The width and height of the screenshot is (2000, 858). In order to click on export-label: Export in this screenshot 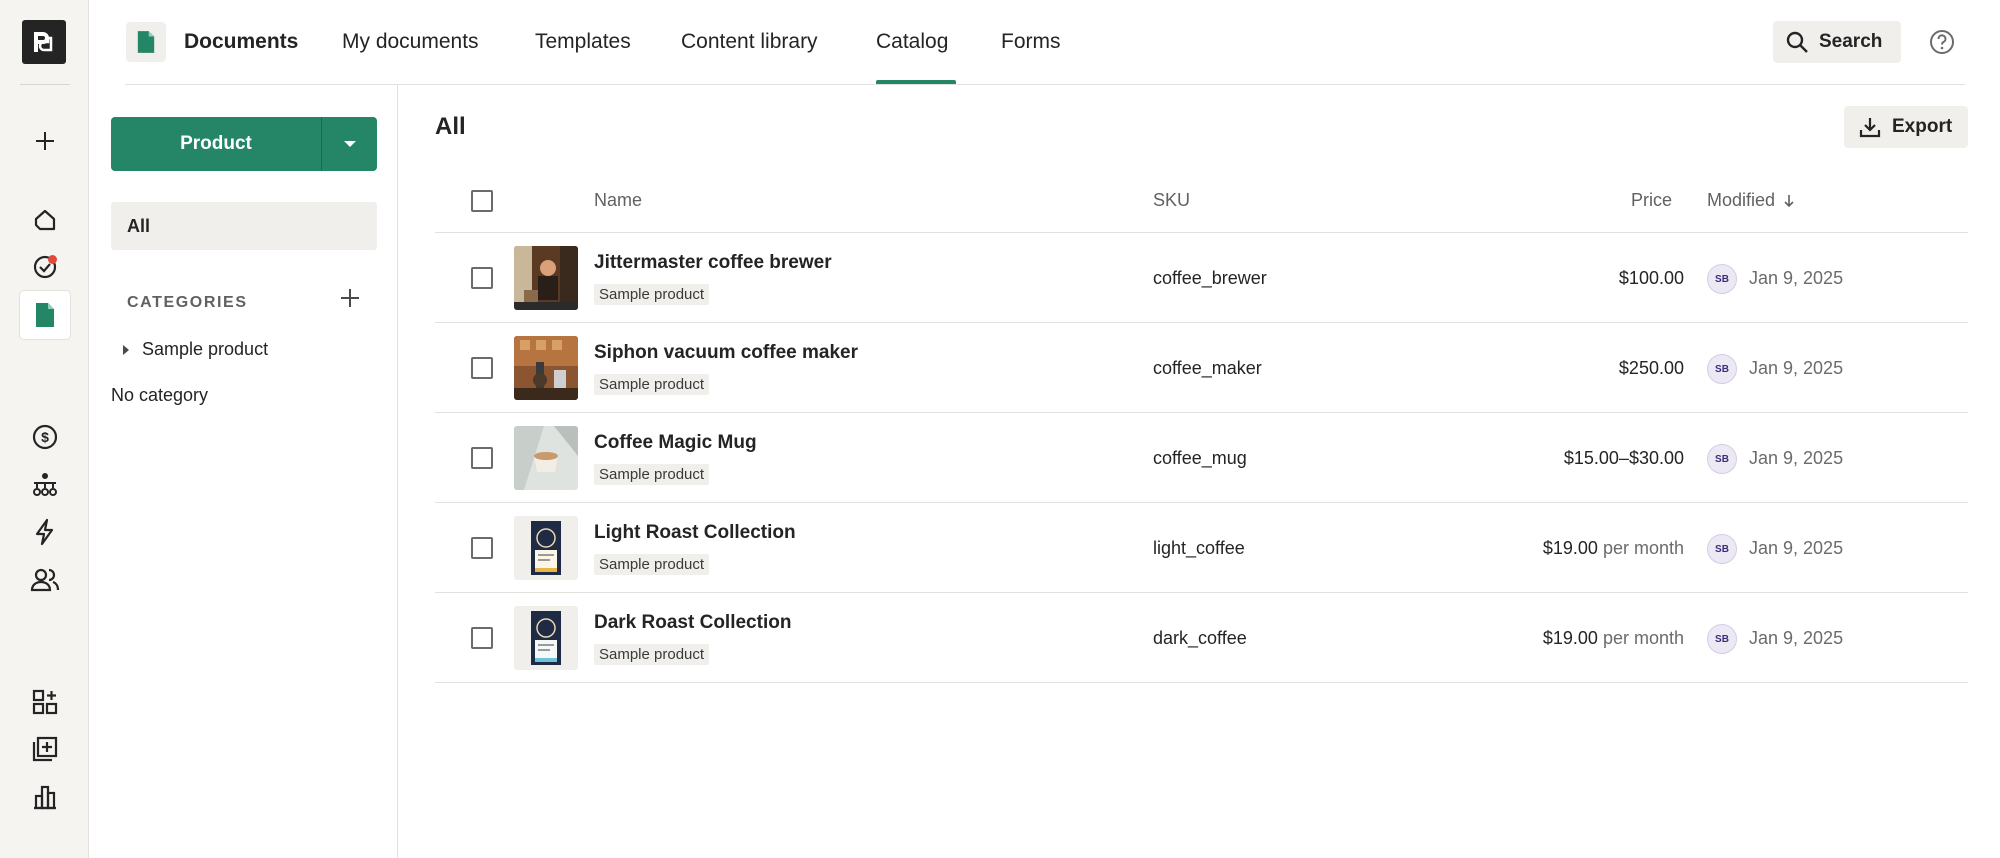, I will do `click(1922, 126)`.